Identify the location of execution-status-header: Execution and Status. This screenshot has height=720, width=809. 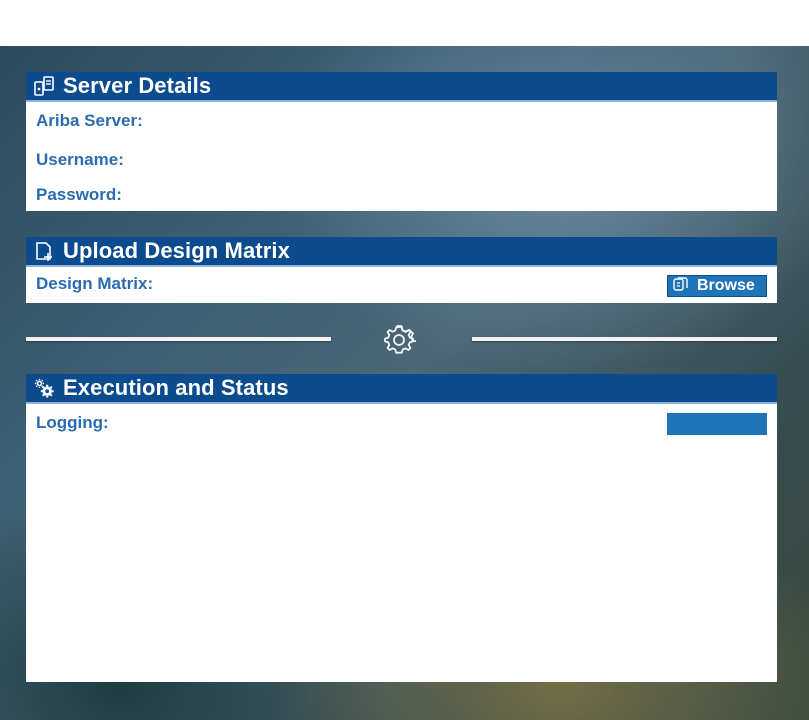
(401, 389).